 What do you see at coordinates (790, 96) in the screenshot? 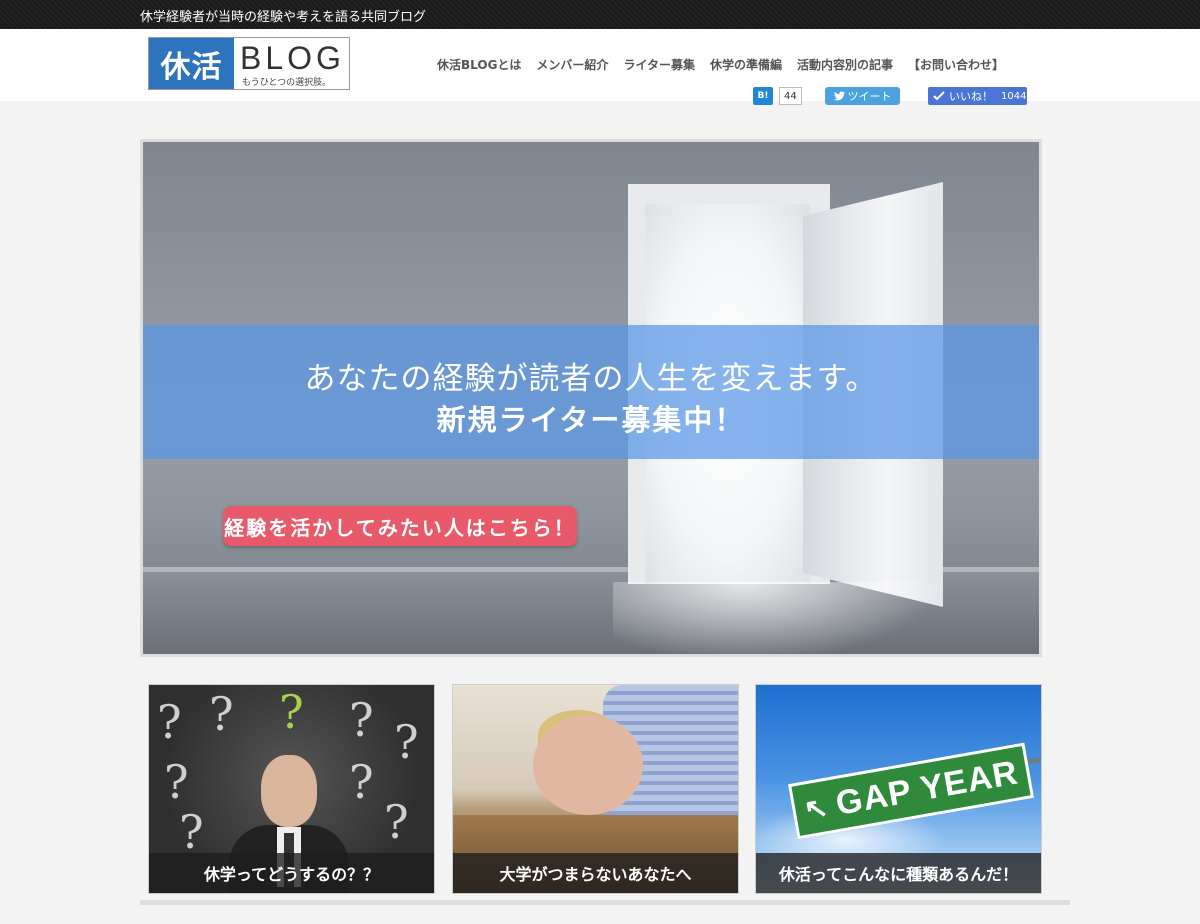
I see `hatena-count: 44` at bounding box center [790, 96].